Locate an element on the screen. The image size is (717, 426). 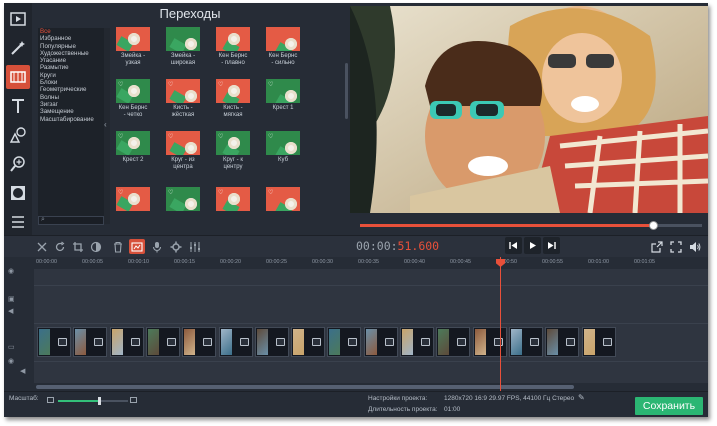
panel-scrollbar is located at coordinates (346, 91).